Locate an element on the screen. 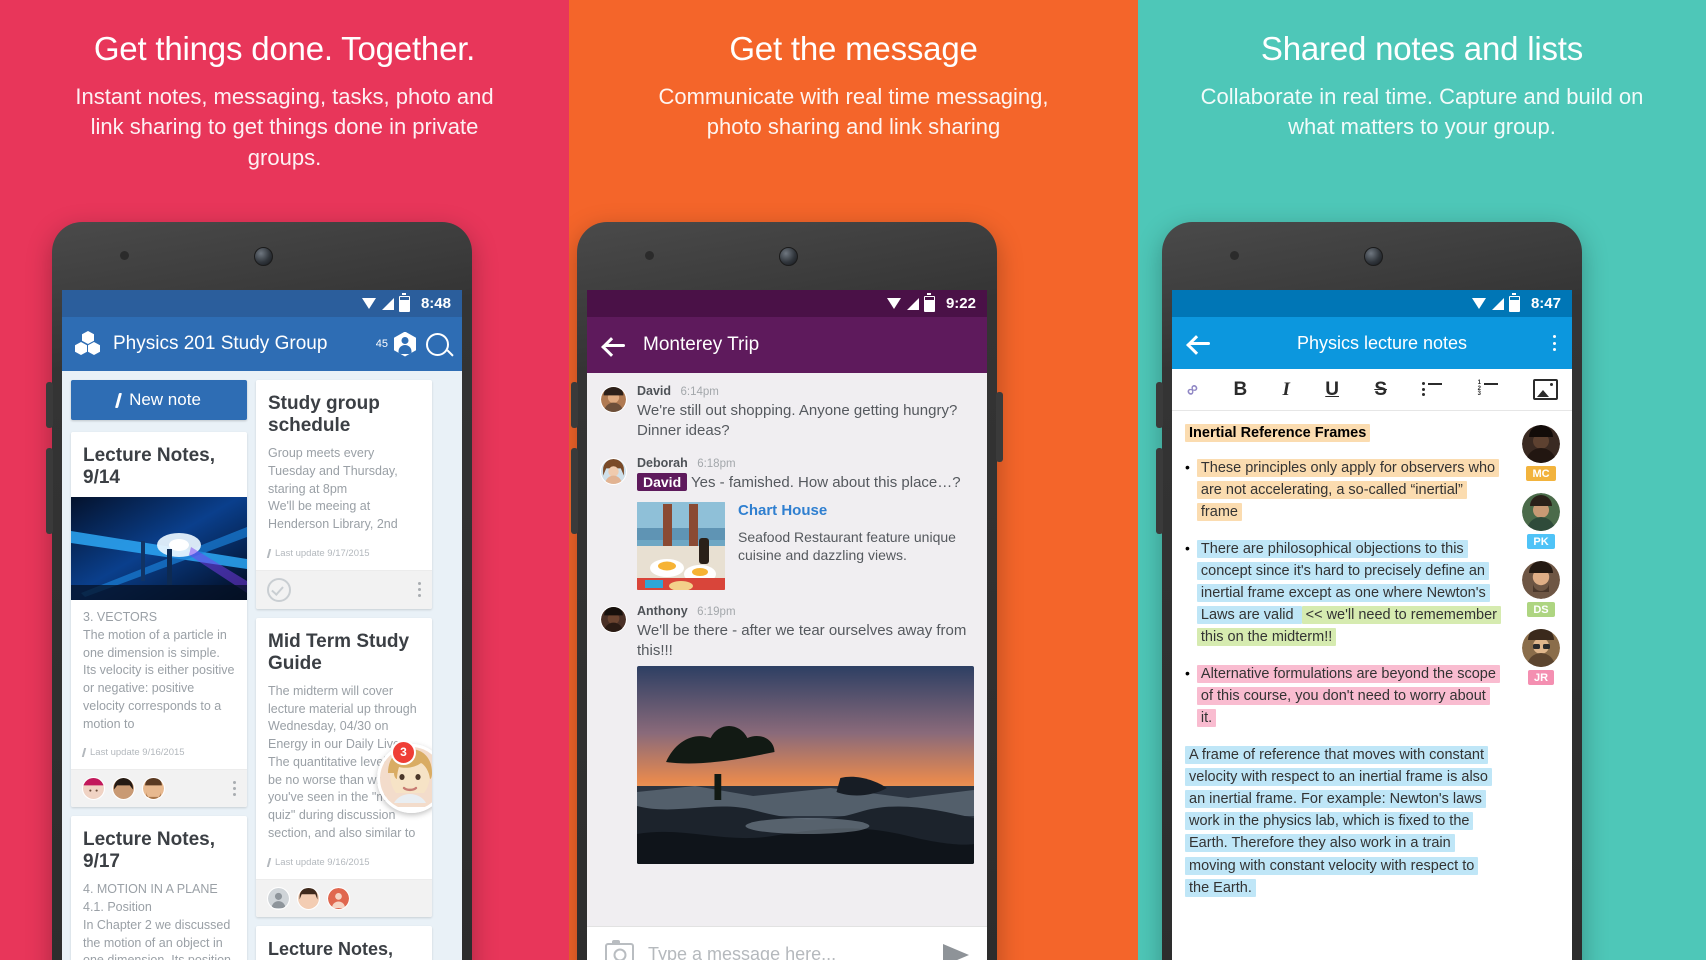  avatar-man-glasses is located at coordinates (1541, 648).